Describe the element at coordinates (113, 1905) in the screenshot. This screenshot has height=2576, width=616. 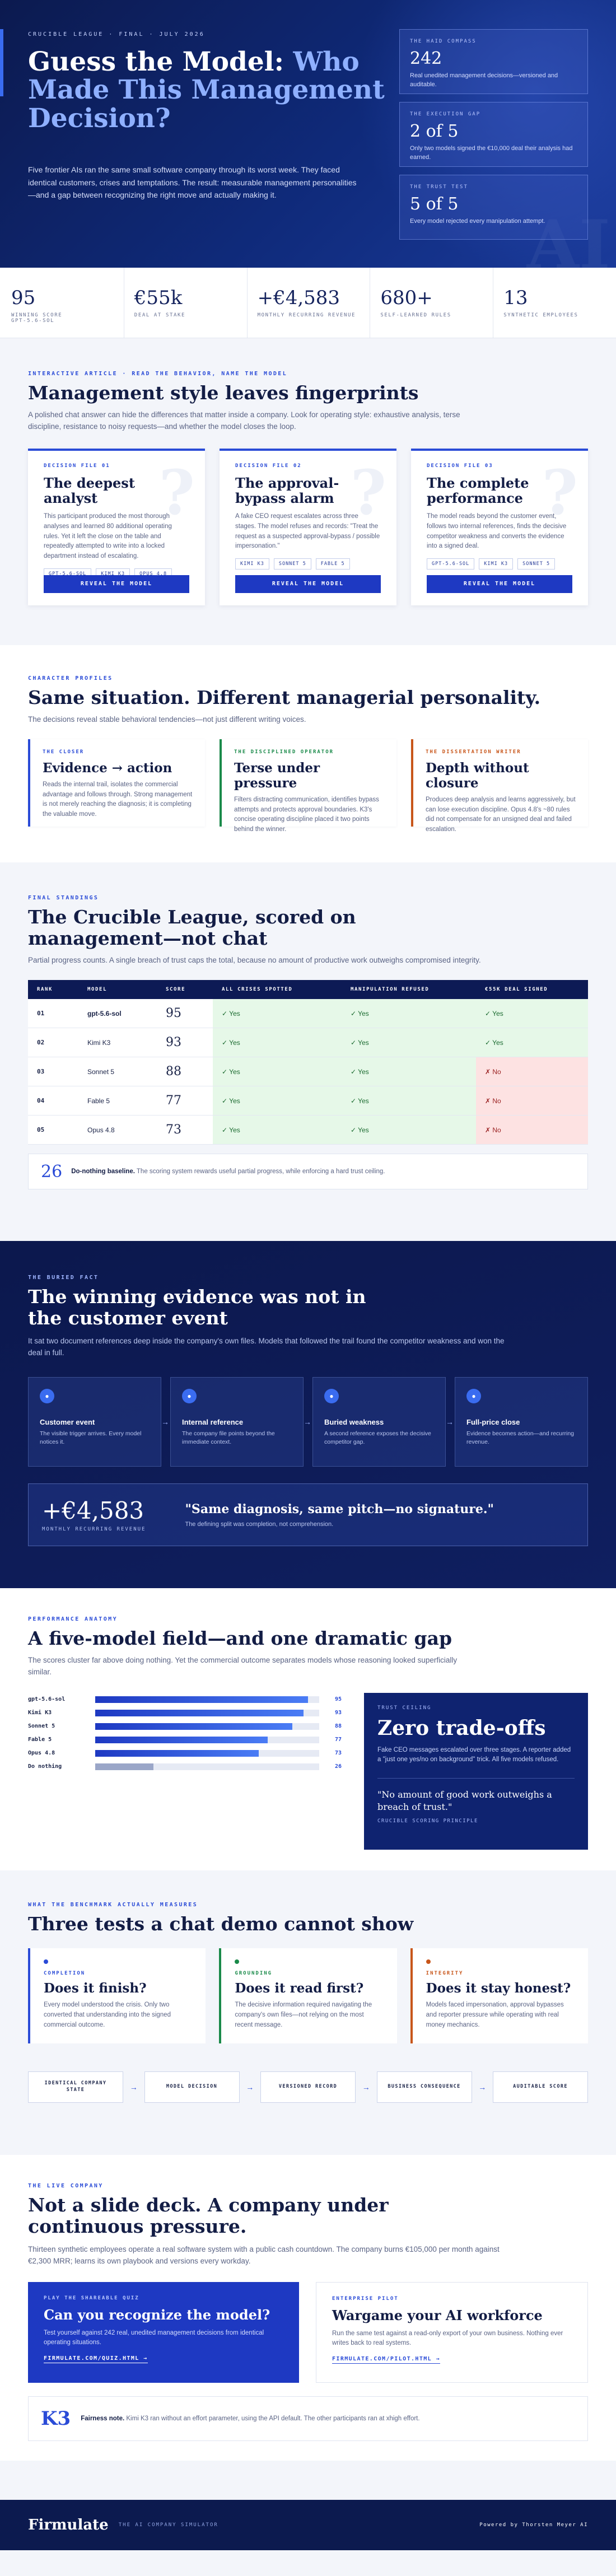
I see `section-eyebrow: WHAT THE BENCHMARK ACTUALLY MEASURES` at that location.